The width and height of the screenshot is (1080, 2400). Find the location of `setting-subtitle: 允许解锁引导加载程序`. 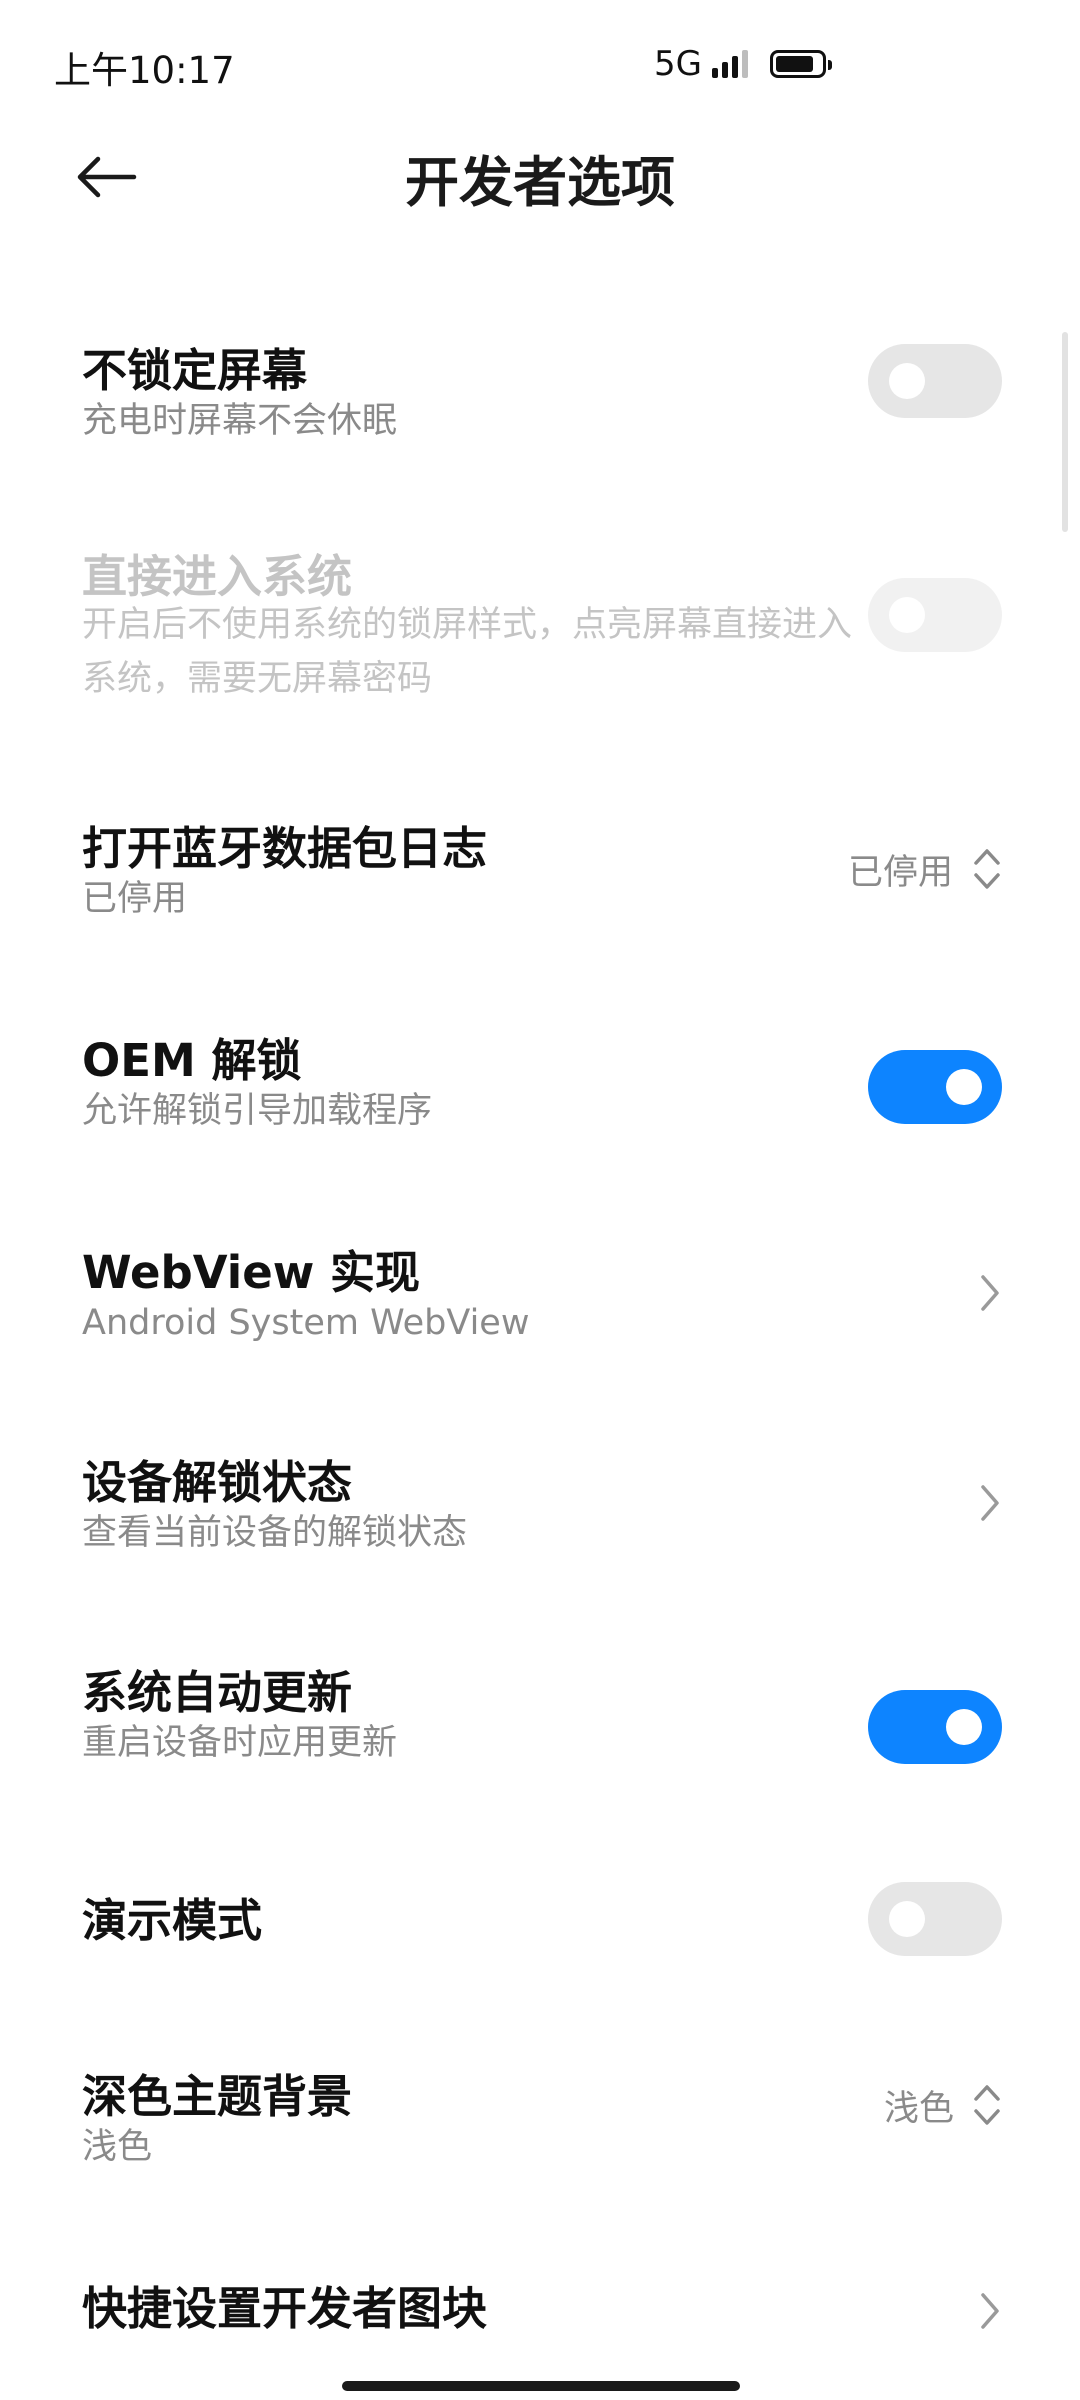

setting-subtitle: 允许解锁引导加载程序 is located at coordinates (257, 1111).